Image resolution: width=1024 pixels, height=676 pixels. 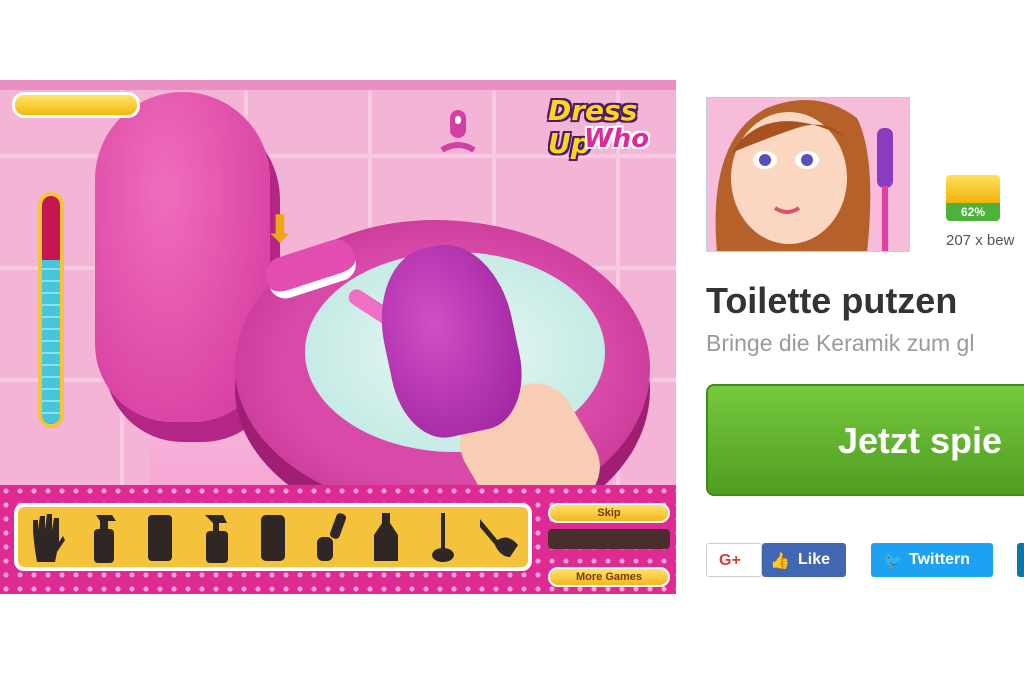 I want to click on girl-avatar-icon, so click(x=808, y=174).